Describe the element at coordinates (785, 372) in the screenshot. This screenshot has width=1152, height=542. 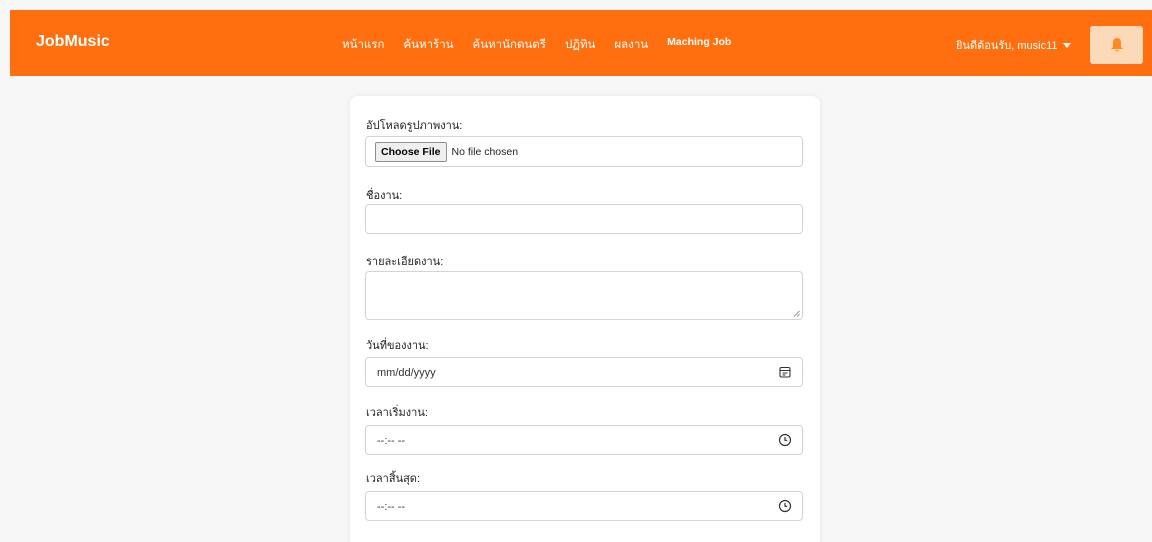
I see `calendar-icon` at that location.